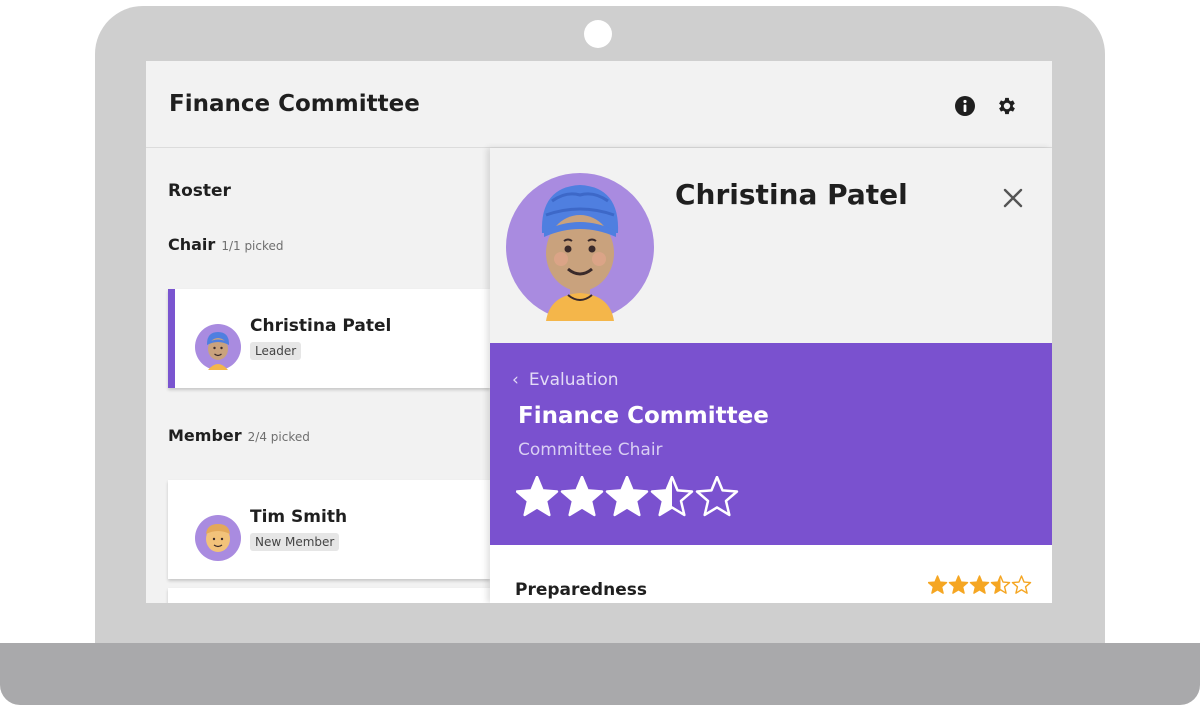  I want to click on group-name: Member, so click(205, 435).